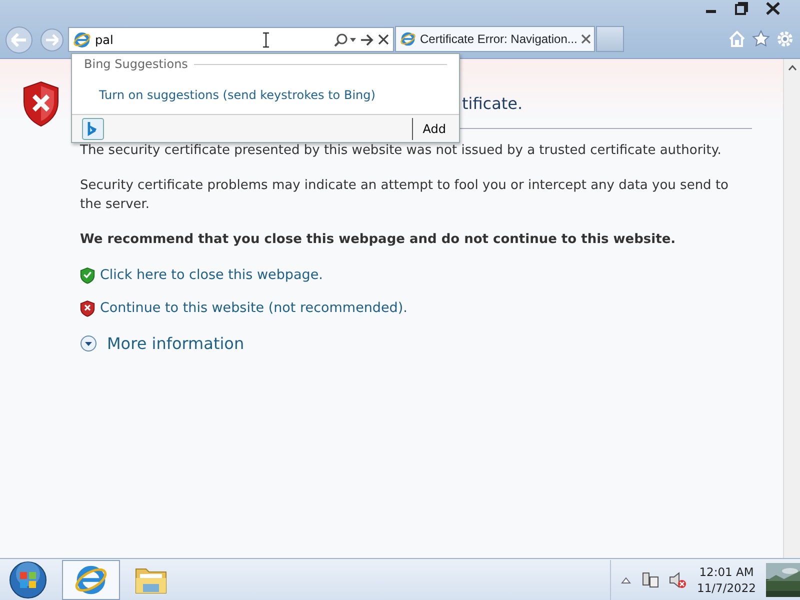 The width and height of the screenshot is (800, 600). I want to click on go-arrow-icon, so click(367, 40).